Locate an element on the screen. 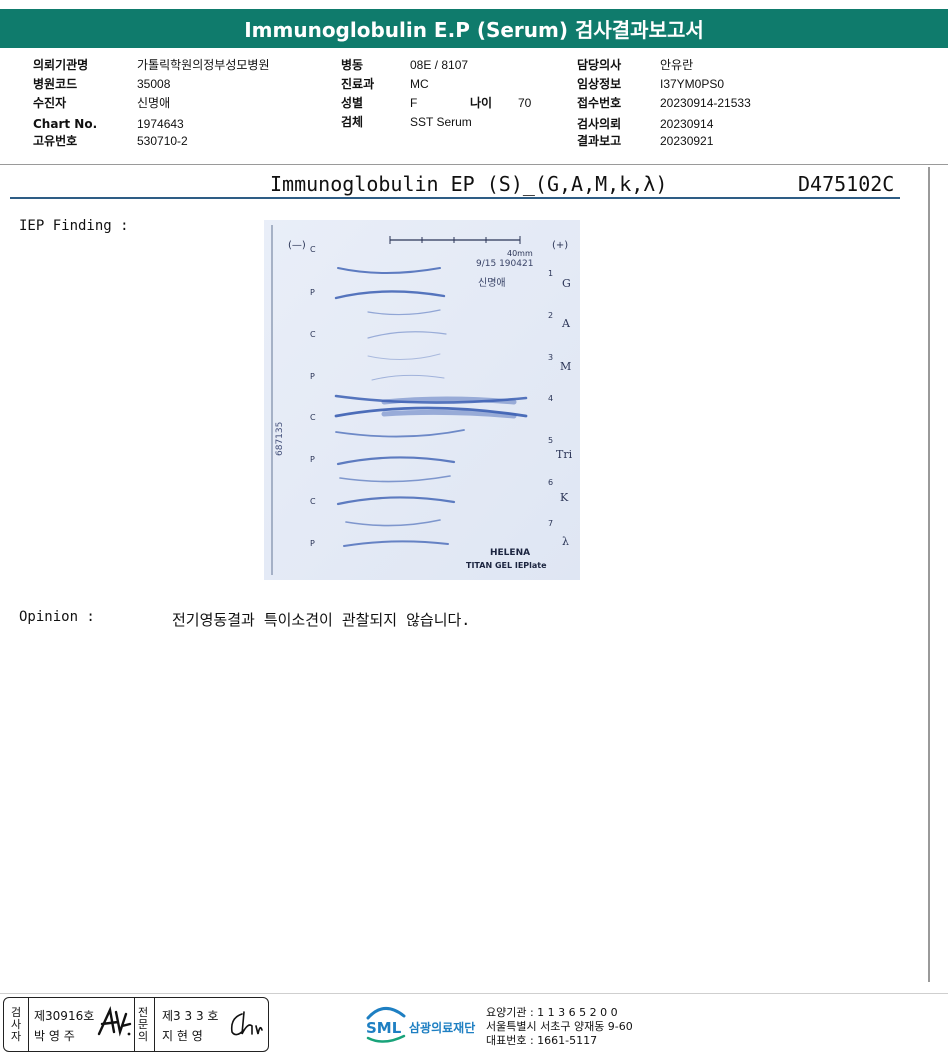 The image size is (948, 1061). page-right-border is located at coordinates (929, 574).